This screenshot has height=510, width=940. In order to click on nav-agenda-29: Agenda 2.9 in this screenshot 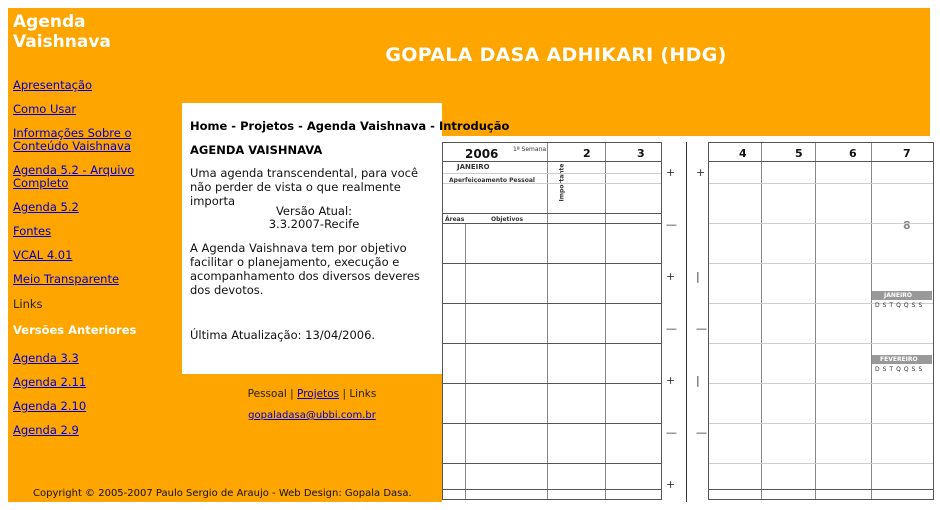, I will do `click(46, 430)`.